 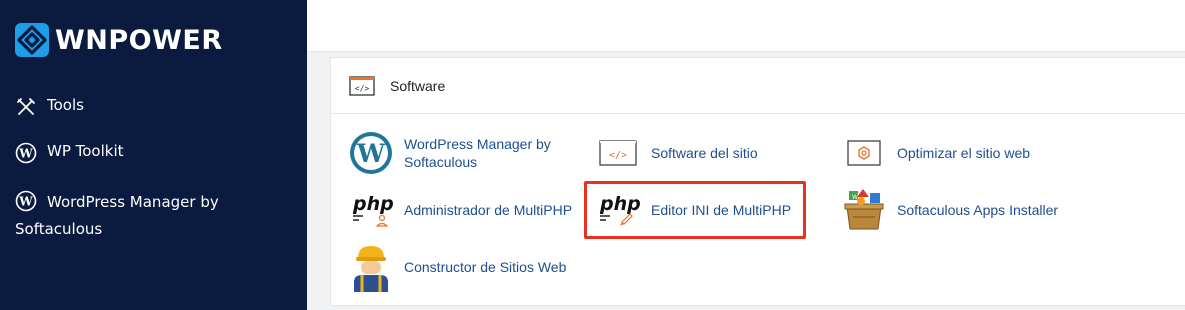 What do you see at coordinates (485, 267) in the screenshot?
I see `item-label: Constructor de Sitios Web` at bounding box center [485, 267].